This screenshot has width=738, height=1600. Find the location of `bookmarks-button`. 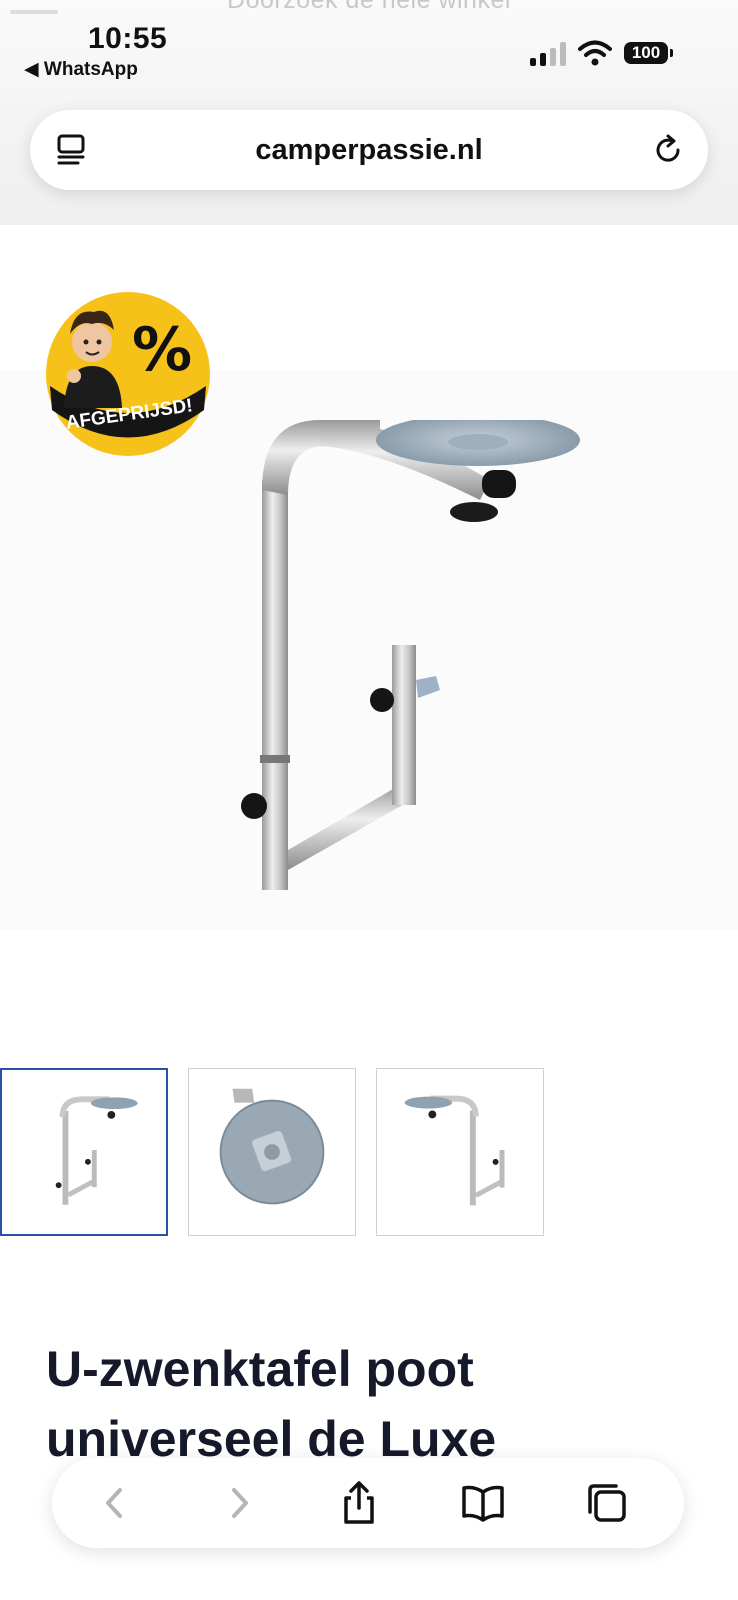

bookmarks-button is located at coordinates (483, 1503).